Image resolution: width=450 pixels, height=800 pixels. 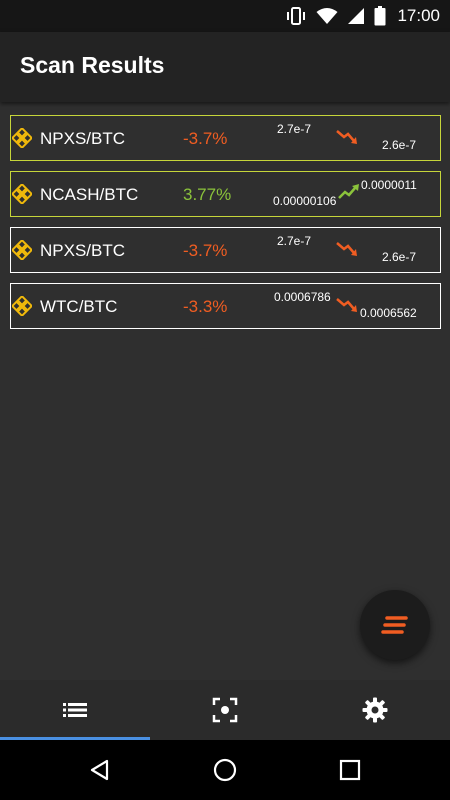 I want to click on tab-settings, so click(x=375, y=710).